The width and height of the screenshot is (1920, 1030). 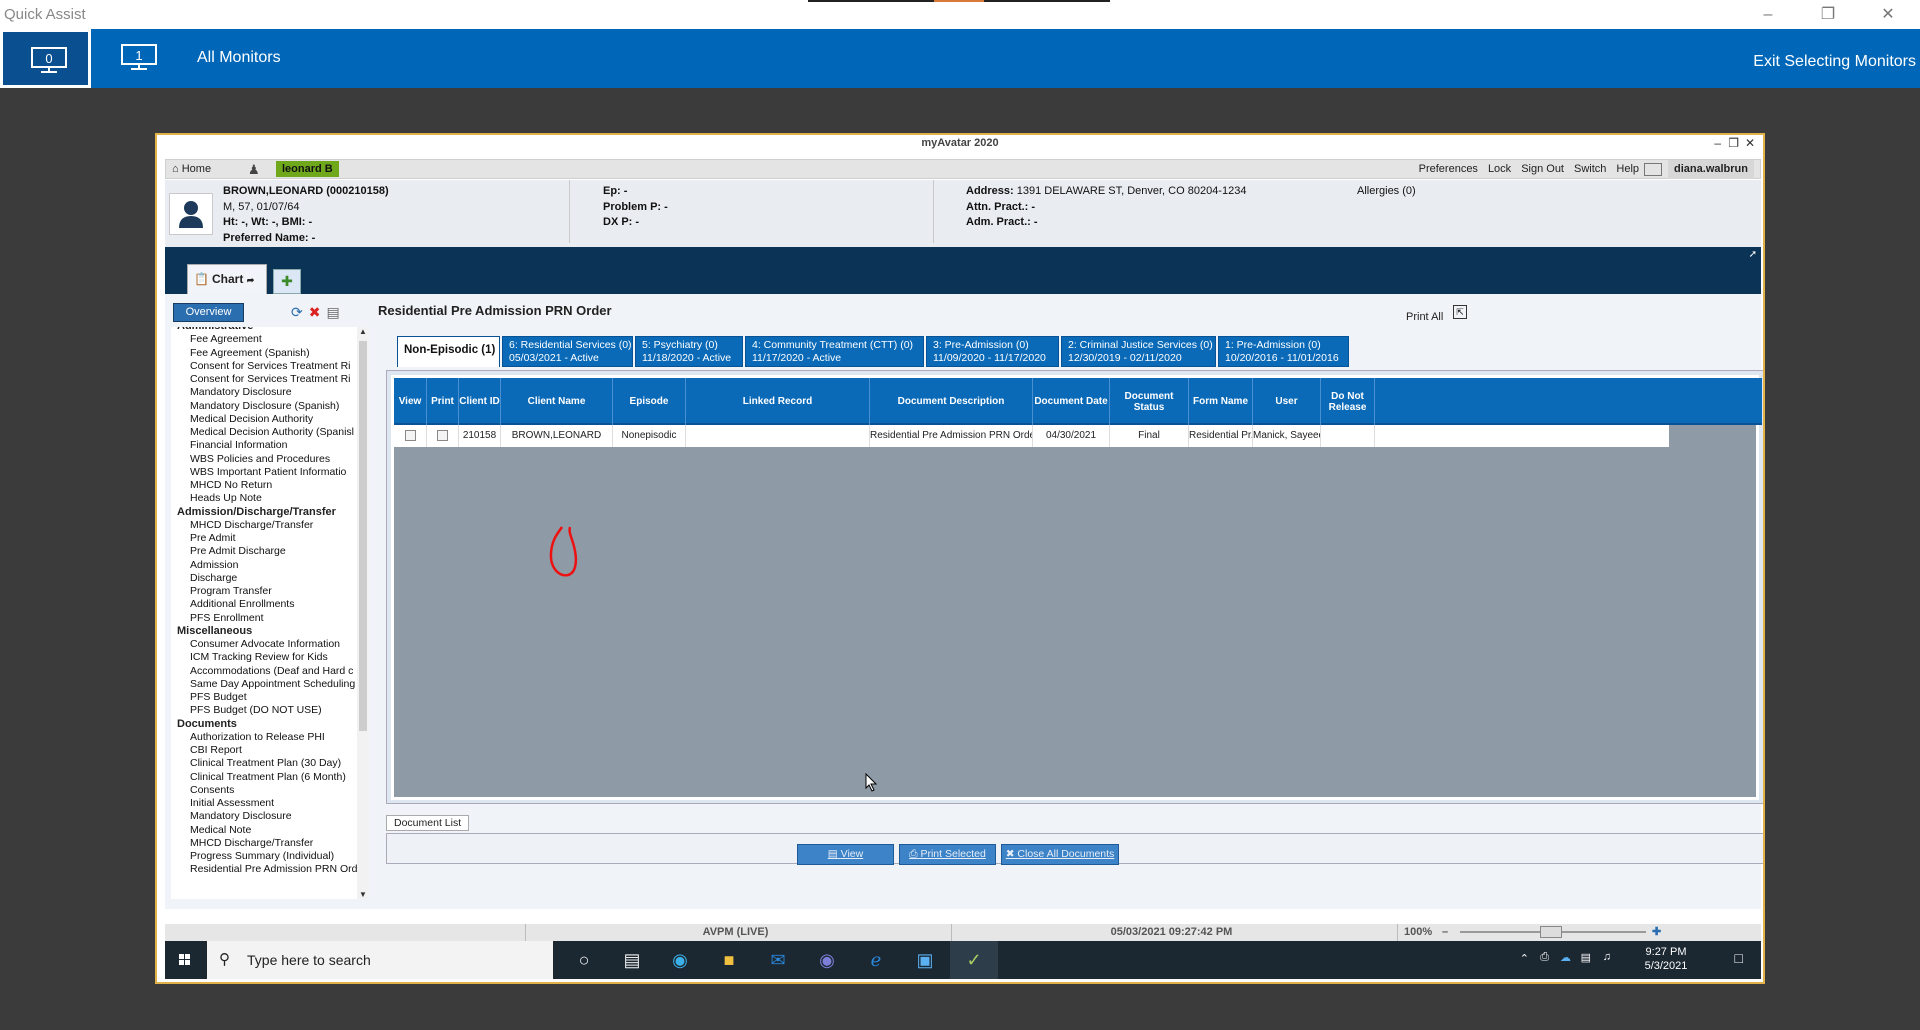 I want to click on overview-button: Overview, so click(x=208, y=312).